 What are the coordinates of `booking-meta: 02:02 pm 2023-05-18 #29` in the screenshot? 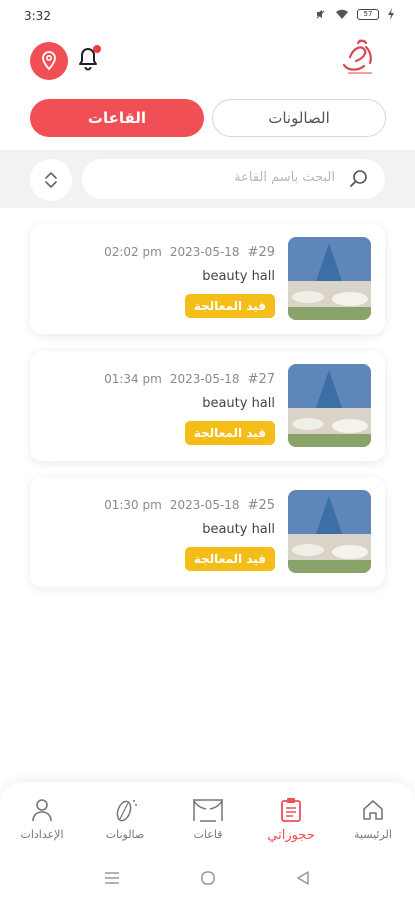 It's located at (189, 252).